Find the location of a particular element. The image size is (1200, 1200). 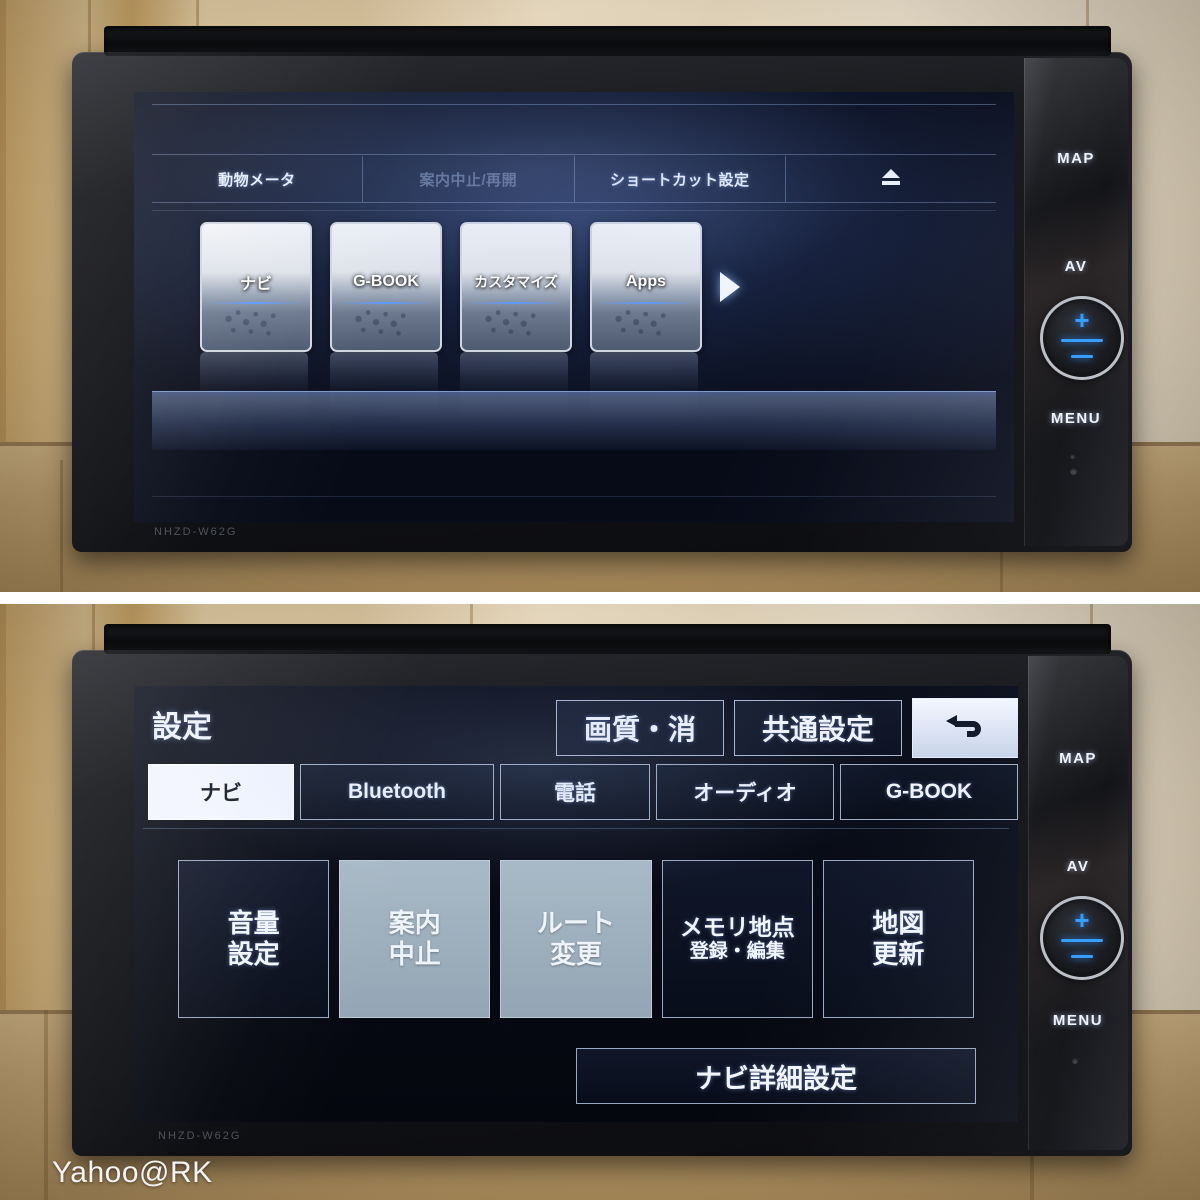

menu-button-map-update: 地図 更新 is located at coordinates (898, 939).